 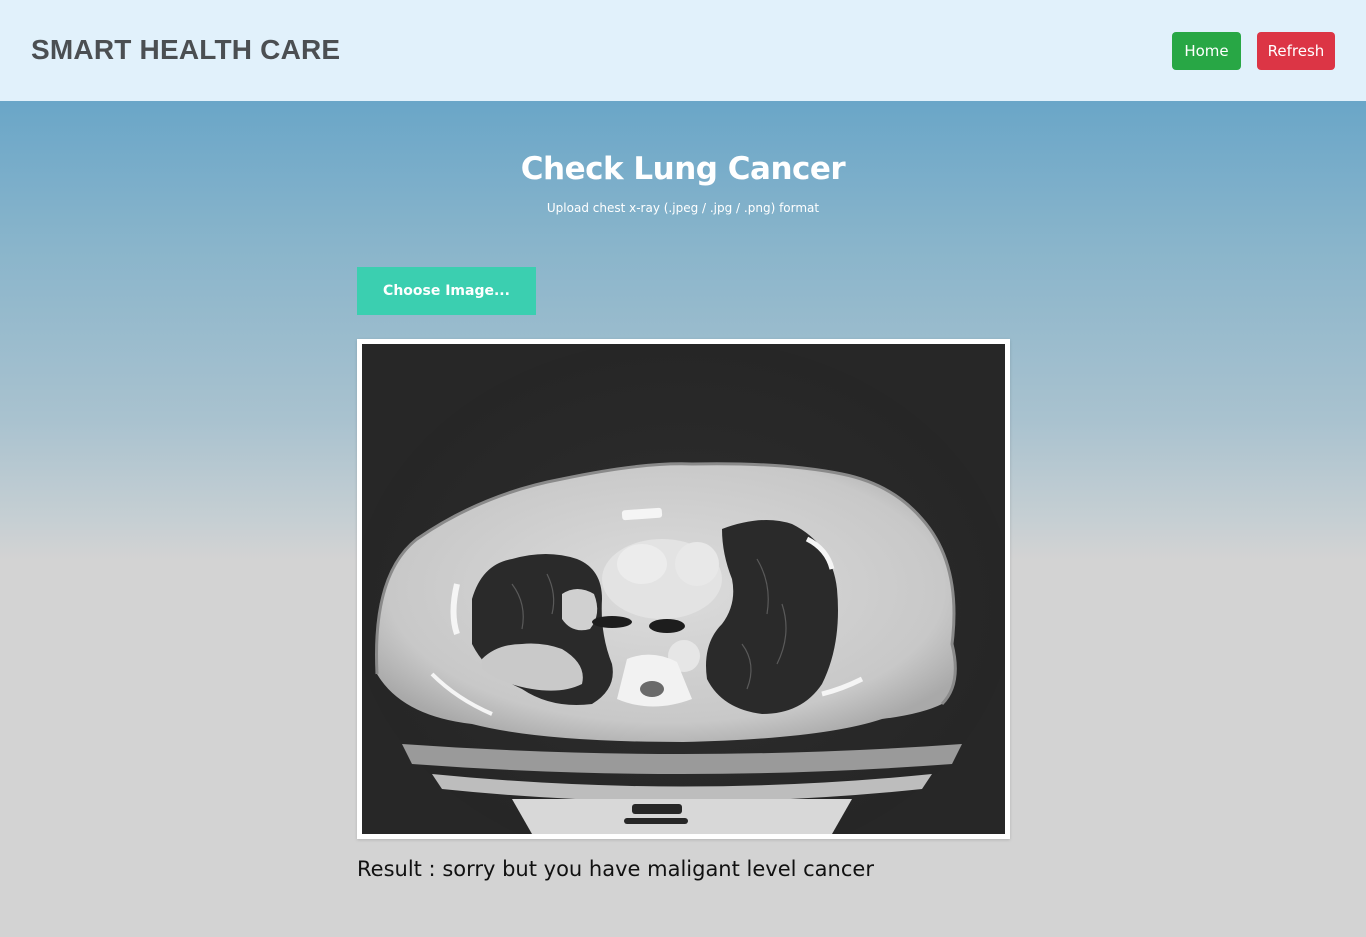 I want to click on refresh-button: Refresh, so click(x=1296, y=51).